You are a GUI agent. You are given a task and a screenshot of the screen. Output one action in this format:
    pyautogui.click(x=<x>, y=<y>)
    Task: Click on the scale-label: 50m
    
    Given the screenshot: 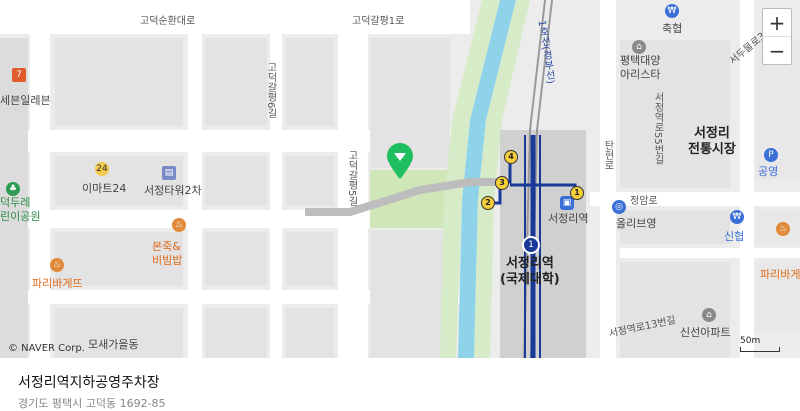 What is the action you would take?
    pyautogui.click(x=750, y=341)
    